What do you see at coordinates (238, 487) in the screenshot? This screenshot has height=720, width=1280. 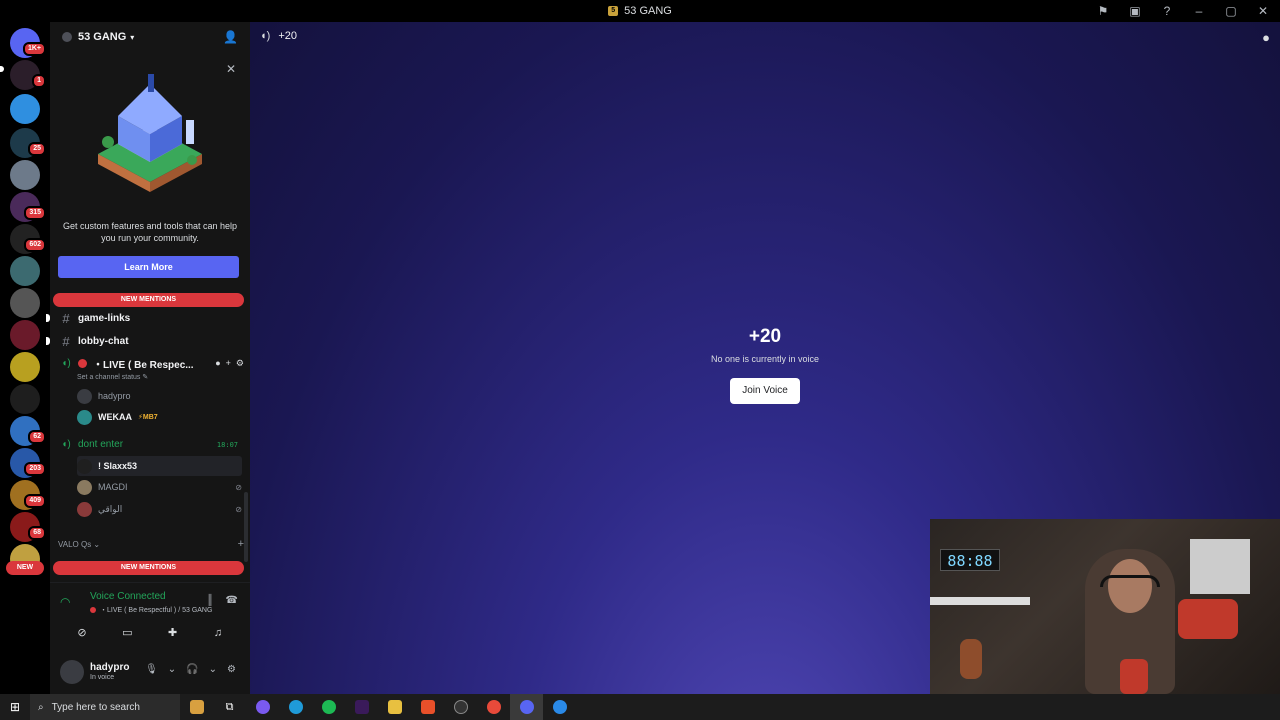 I see `deafened-icon: ⊘` at bounding box center [238, 487].